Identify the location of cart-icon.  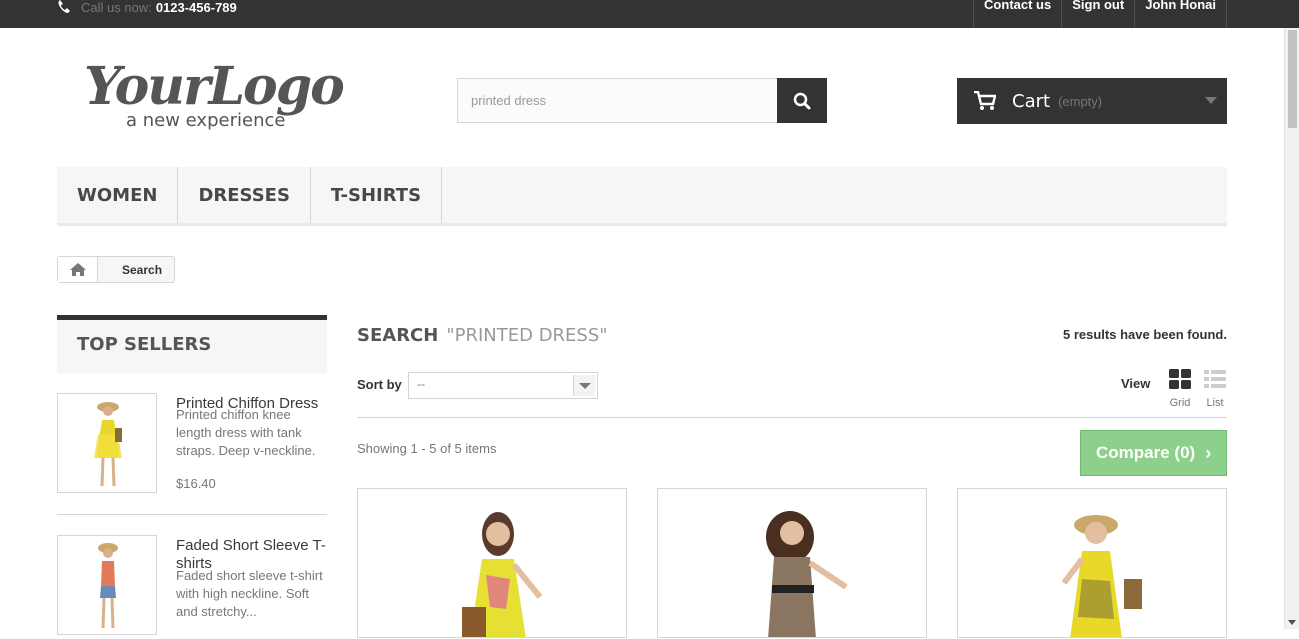
(985, 100).